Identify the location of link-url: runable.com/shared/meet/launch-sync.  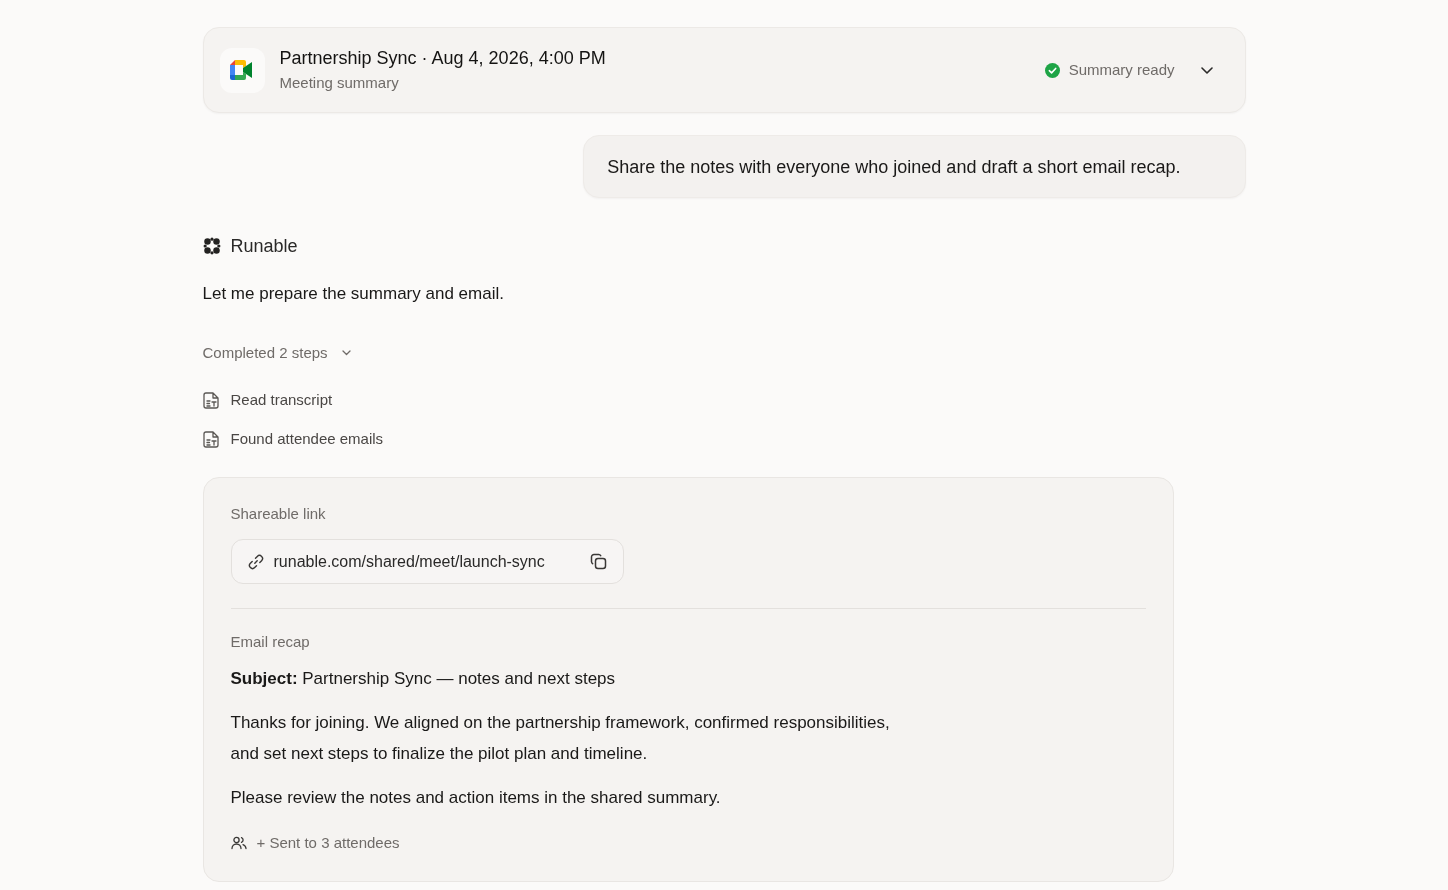
(409, 561).